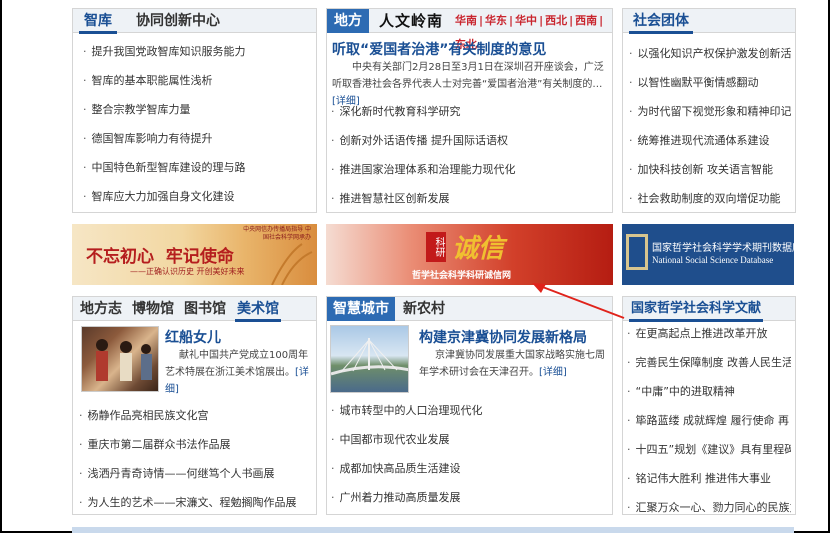 This screenshot has height=533, width=830. What do you see at coordinates (277, 233) in the screenshot?
I see `banner-top-text: 中央网信办传播局指导 中国社会科学网承办` at bounding box center [277, 233].